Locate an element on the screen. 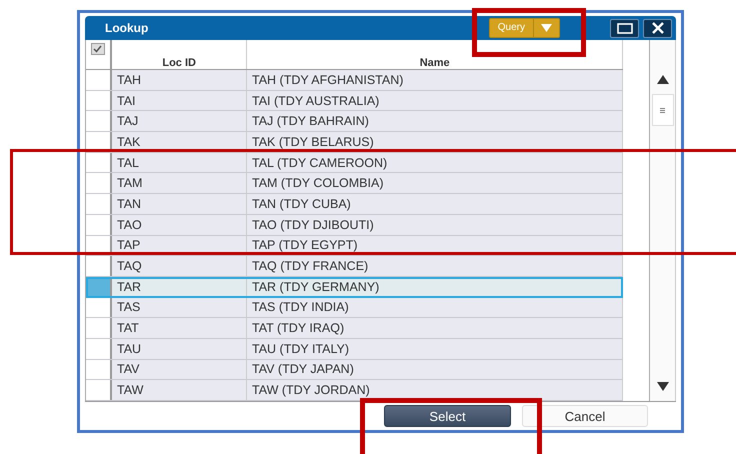 The width and height of the screenshot is (736, 454). table-cell: TAO is located at coordinates (179, 224).